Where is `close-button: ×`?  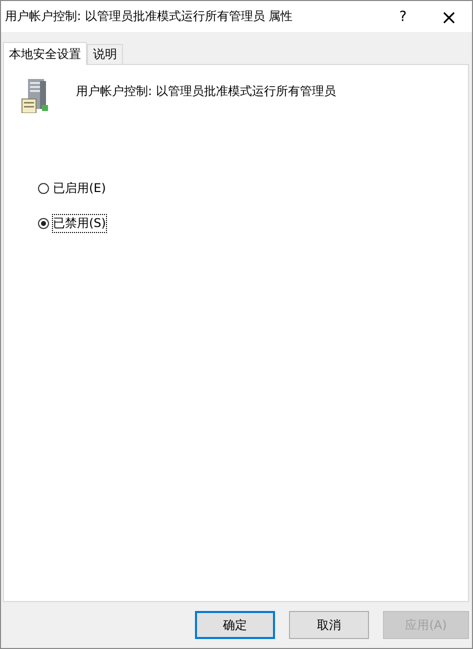 close-button: × is located at coordinates (449, 16).